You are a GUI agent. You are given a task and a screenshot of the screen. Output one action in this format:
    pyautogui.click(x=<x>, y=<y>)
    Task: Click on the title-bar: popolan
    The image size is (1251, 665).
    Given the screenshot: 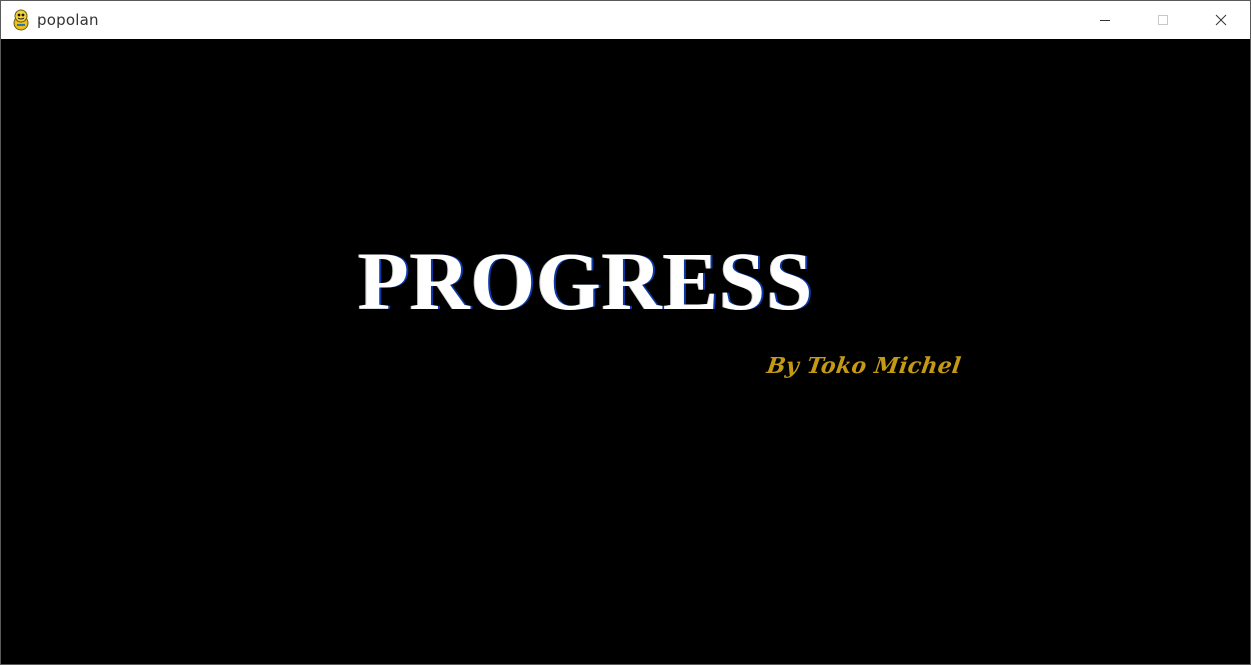 What is the action you would take?
    pyautogui.click(x=625, y=20)
    